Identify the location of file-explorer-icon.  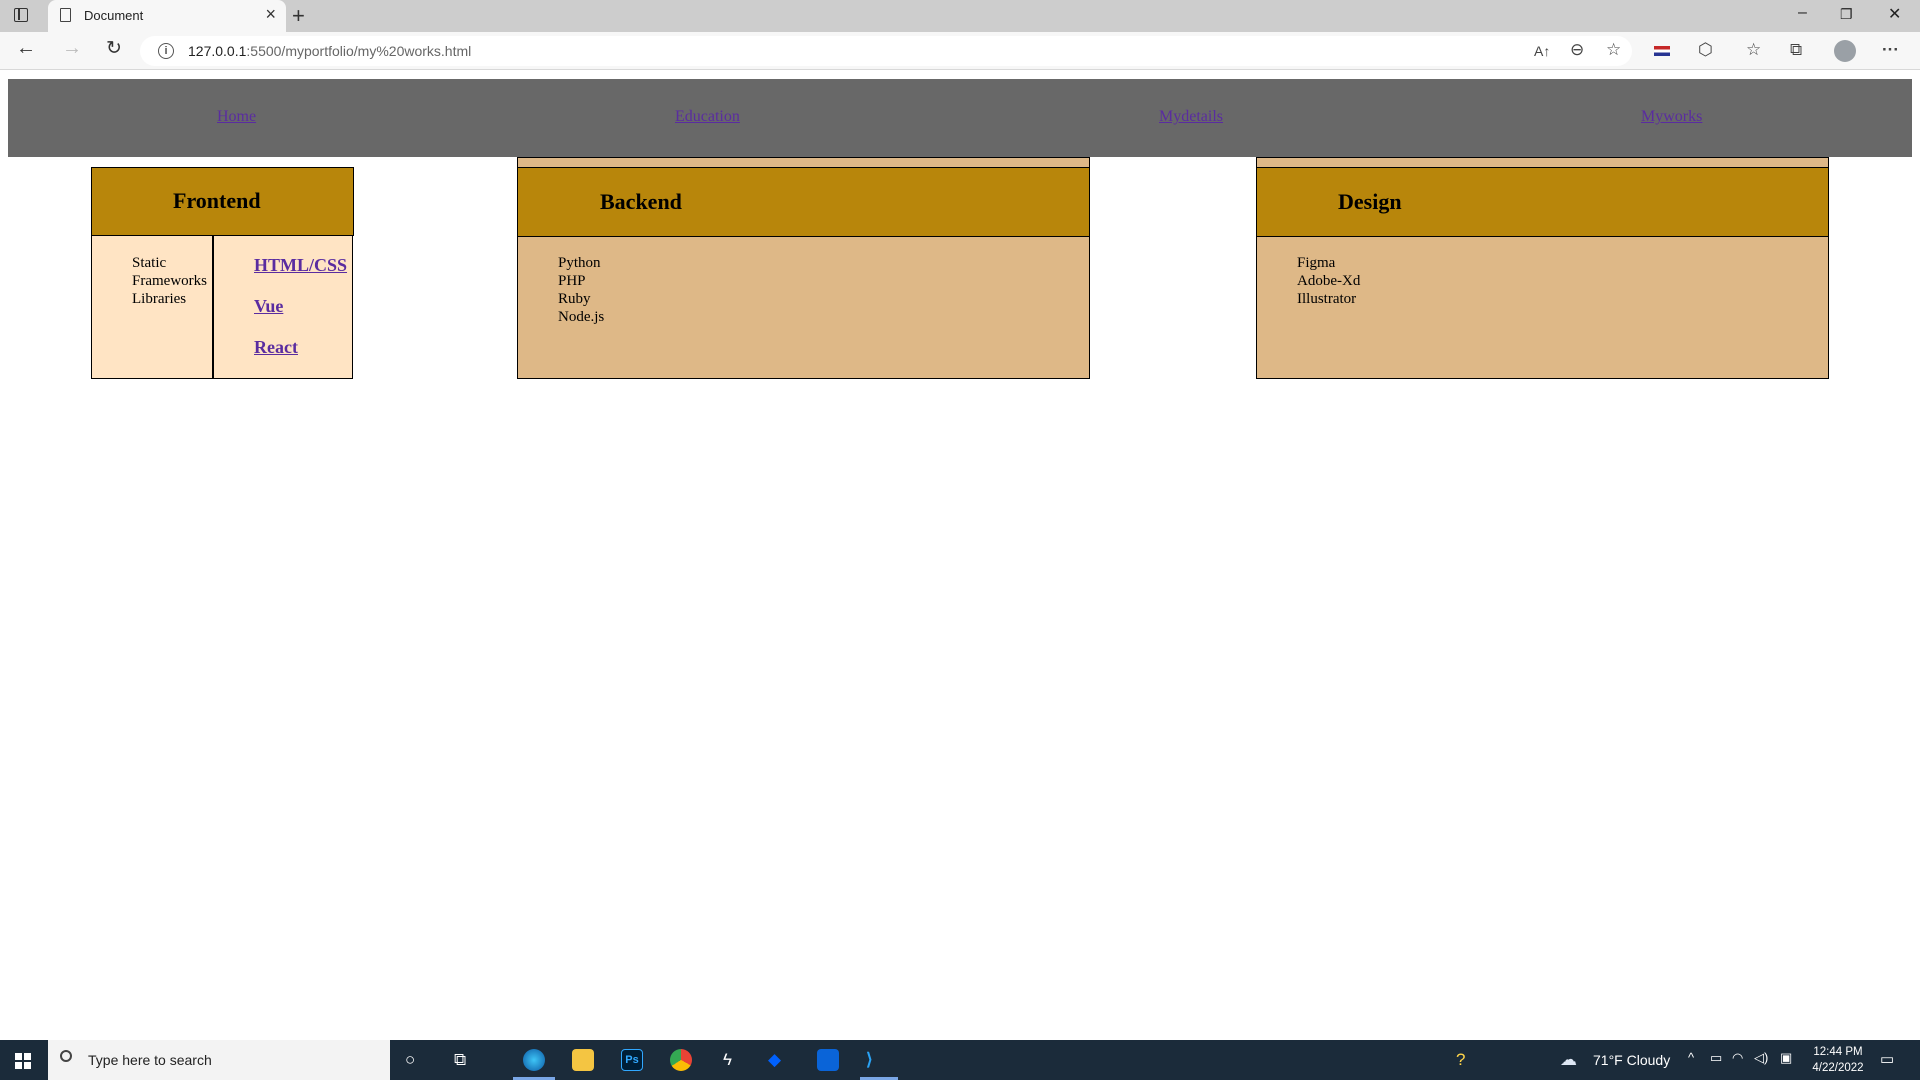
(583, 1060).